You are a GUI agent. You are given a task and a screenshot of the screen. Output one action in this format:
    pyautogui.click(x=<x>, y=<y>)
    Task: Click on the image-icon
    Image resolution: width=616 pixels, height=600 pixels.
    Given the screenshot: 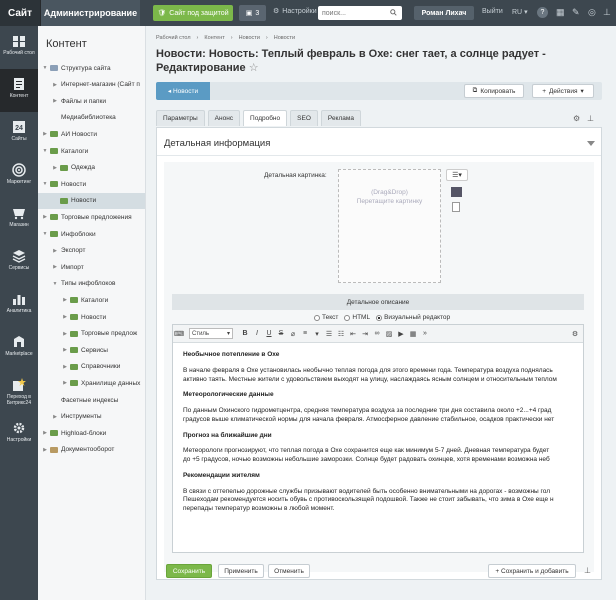 What is the action you would take?
    pyautogui.click(x=456, y=192)
    